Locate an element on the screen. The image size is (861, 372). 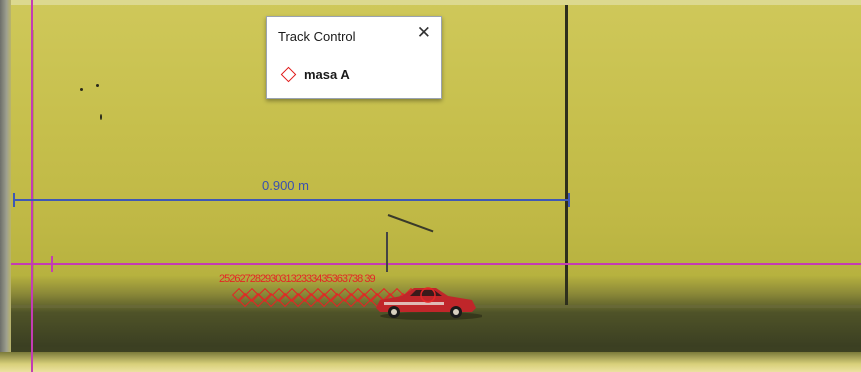
track-control-title: Track Control is located at coordinates (317, 36).